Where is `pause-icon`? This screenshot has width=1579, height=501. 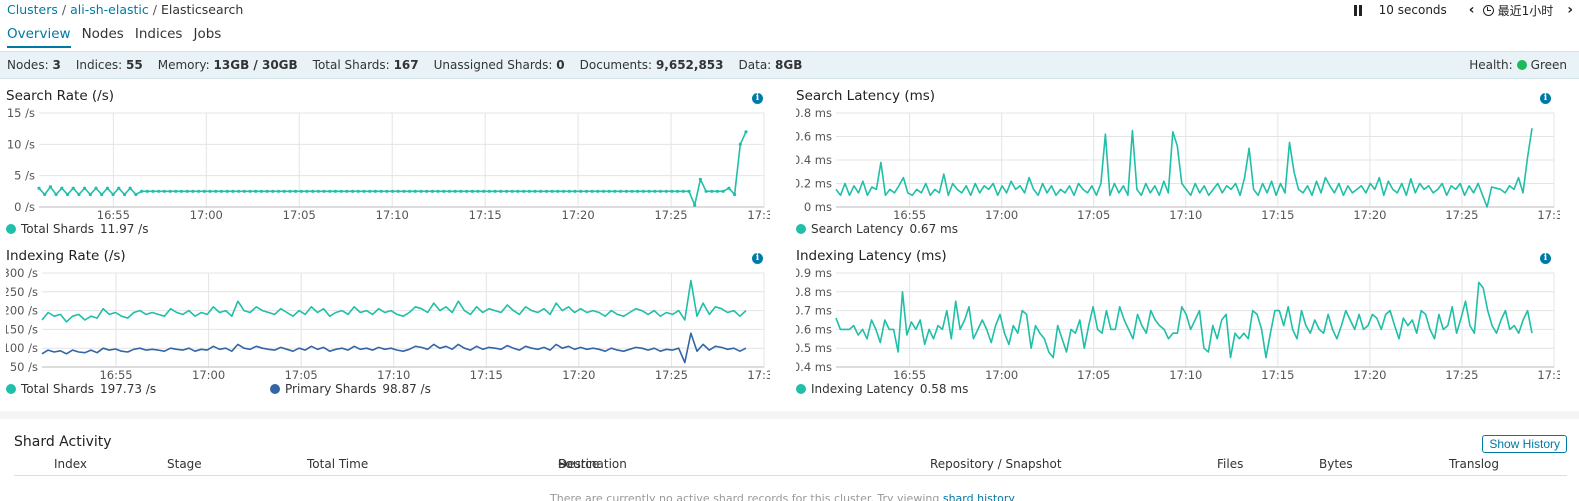
pause-icon is located at coordinates (1358, 10).